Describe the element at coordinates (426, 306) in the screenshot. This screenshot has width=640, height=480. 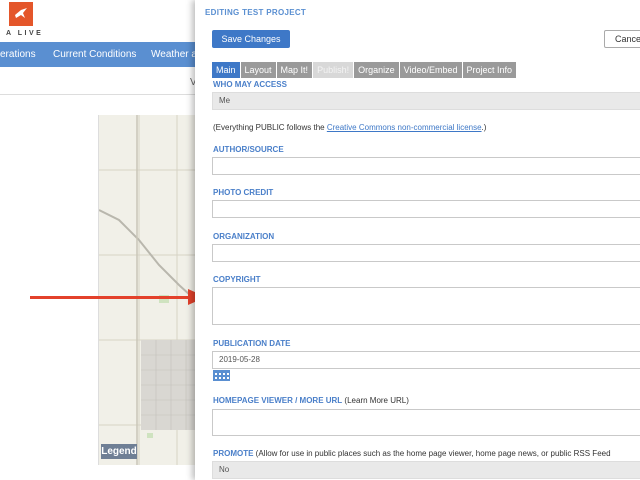
I see `copyright-textarea` at that location.